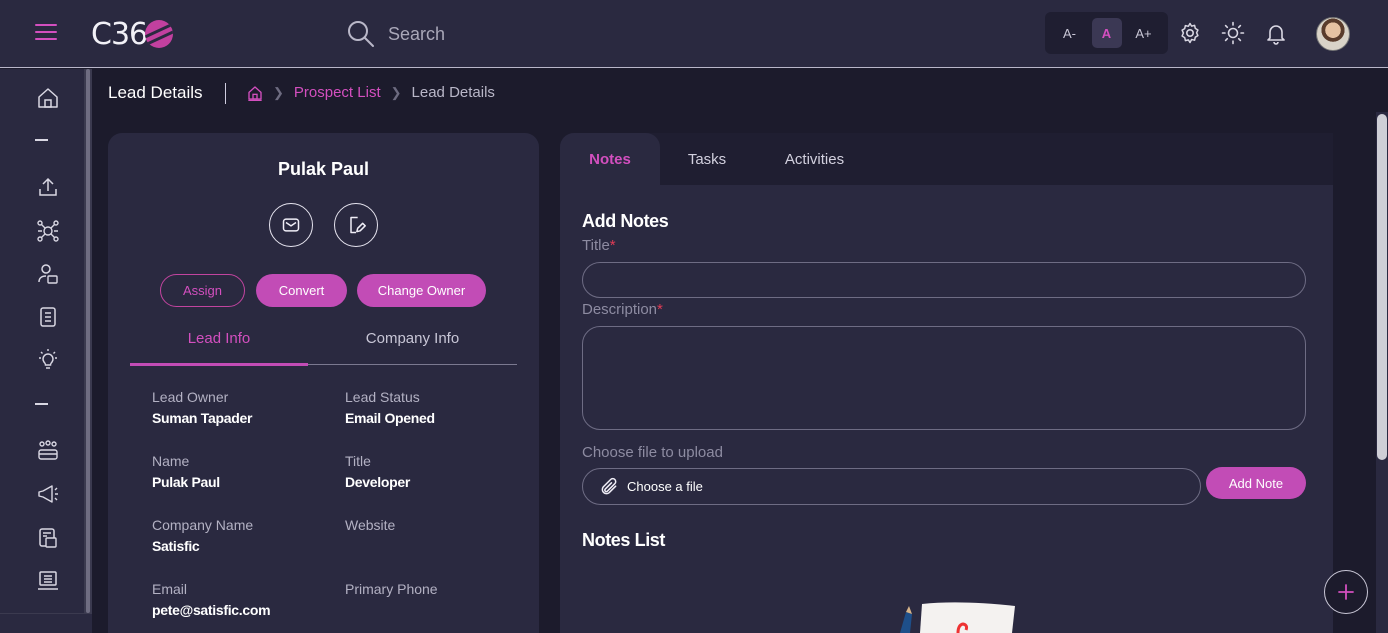 This screenshot has width=1388, height=633. I want to click on name-label: Name, so click(171, 461).